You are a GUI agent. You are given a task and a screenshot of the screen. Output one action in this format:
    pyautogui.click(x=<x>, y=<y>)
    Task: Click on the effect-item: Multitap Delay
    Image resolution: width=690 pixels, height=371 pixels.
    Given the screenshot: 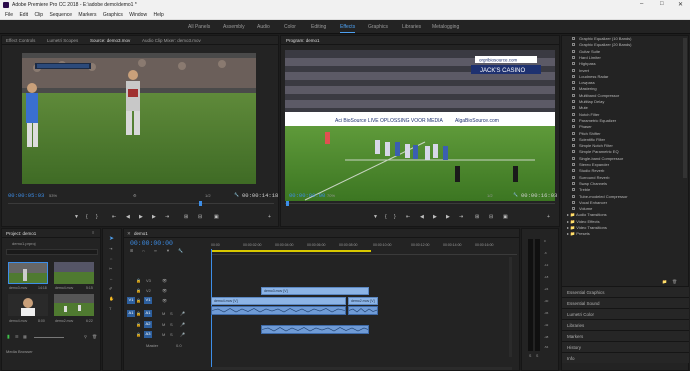 What is the action you would take?
    pyautogui.click(x=588, y=101)
    